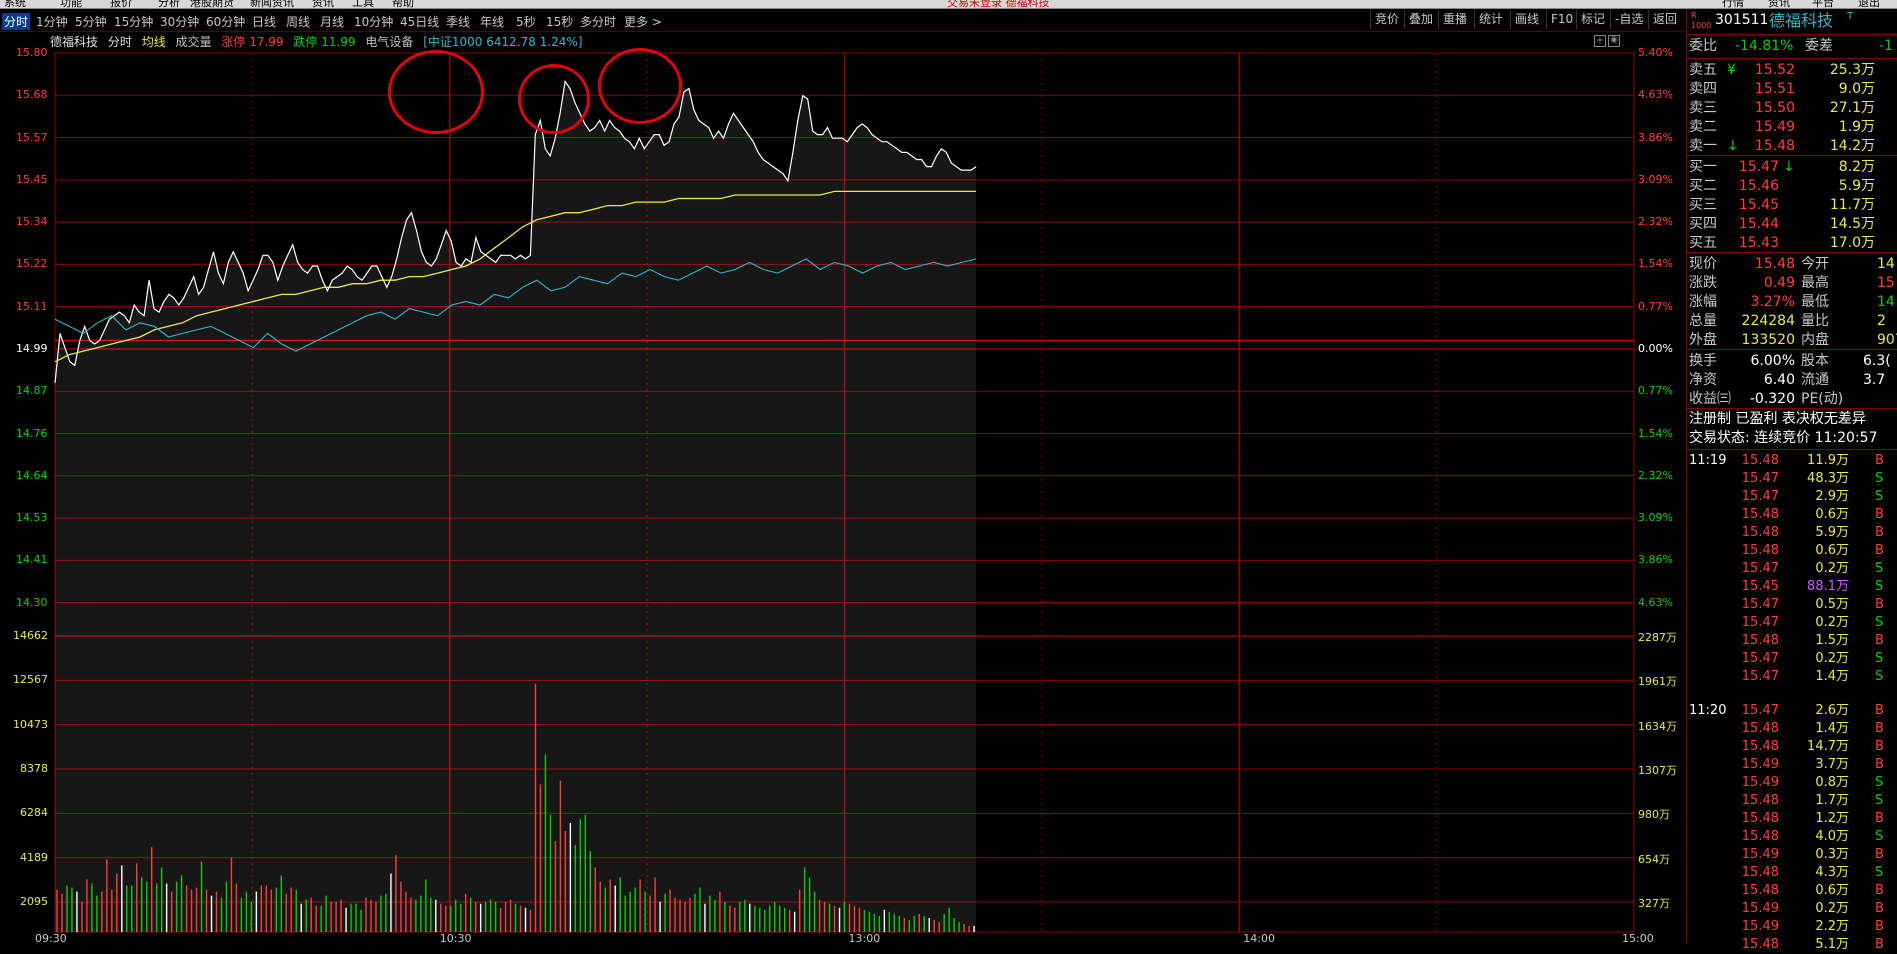 The image size is (1897, 954). Describe the element at coordinates (1792, 438) in the screenshot. I see `trade-status: 交易状态: 连续竞价 11:20:57` at that location.